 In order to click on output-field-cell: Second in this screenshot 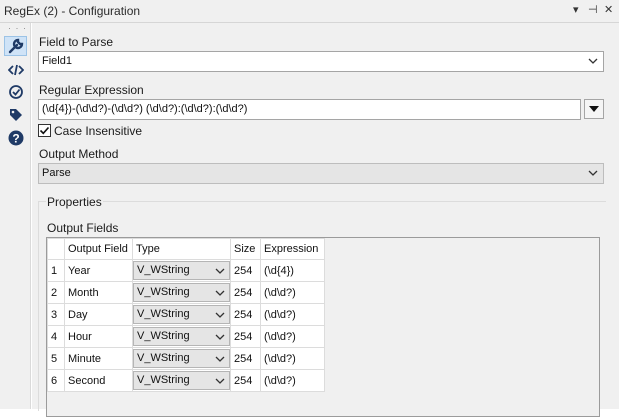, I will do `click(98, 380)`.